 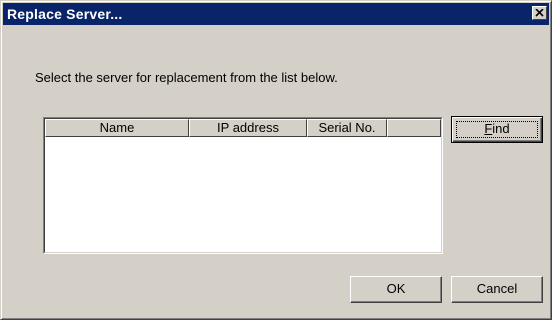 What do you see at coordinates (248, 128) in the screenshot?
I see `column-header-ip-address: IP address` at bounding box center [248, 128].